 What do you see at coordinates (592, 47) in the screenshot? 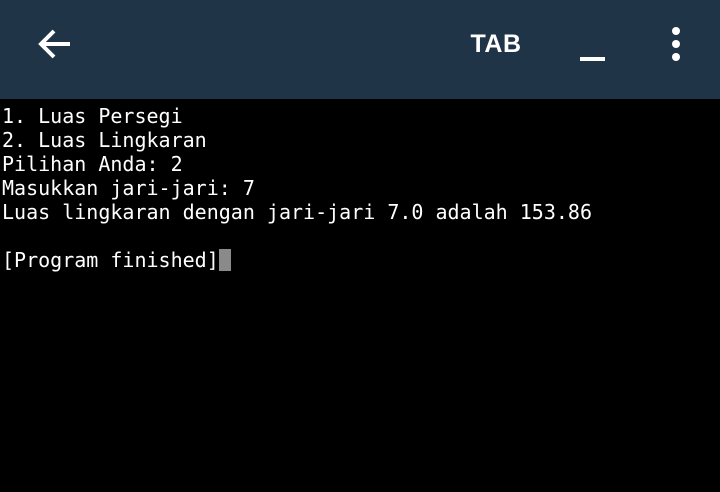
I see `minimize-keyboard-button` at bounding box center [592, 47].